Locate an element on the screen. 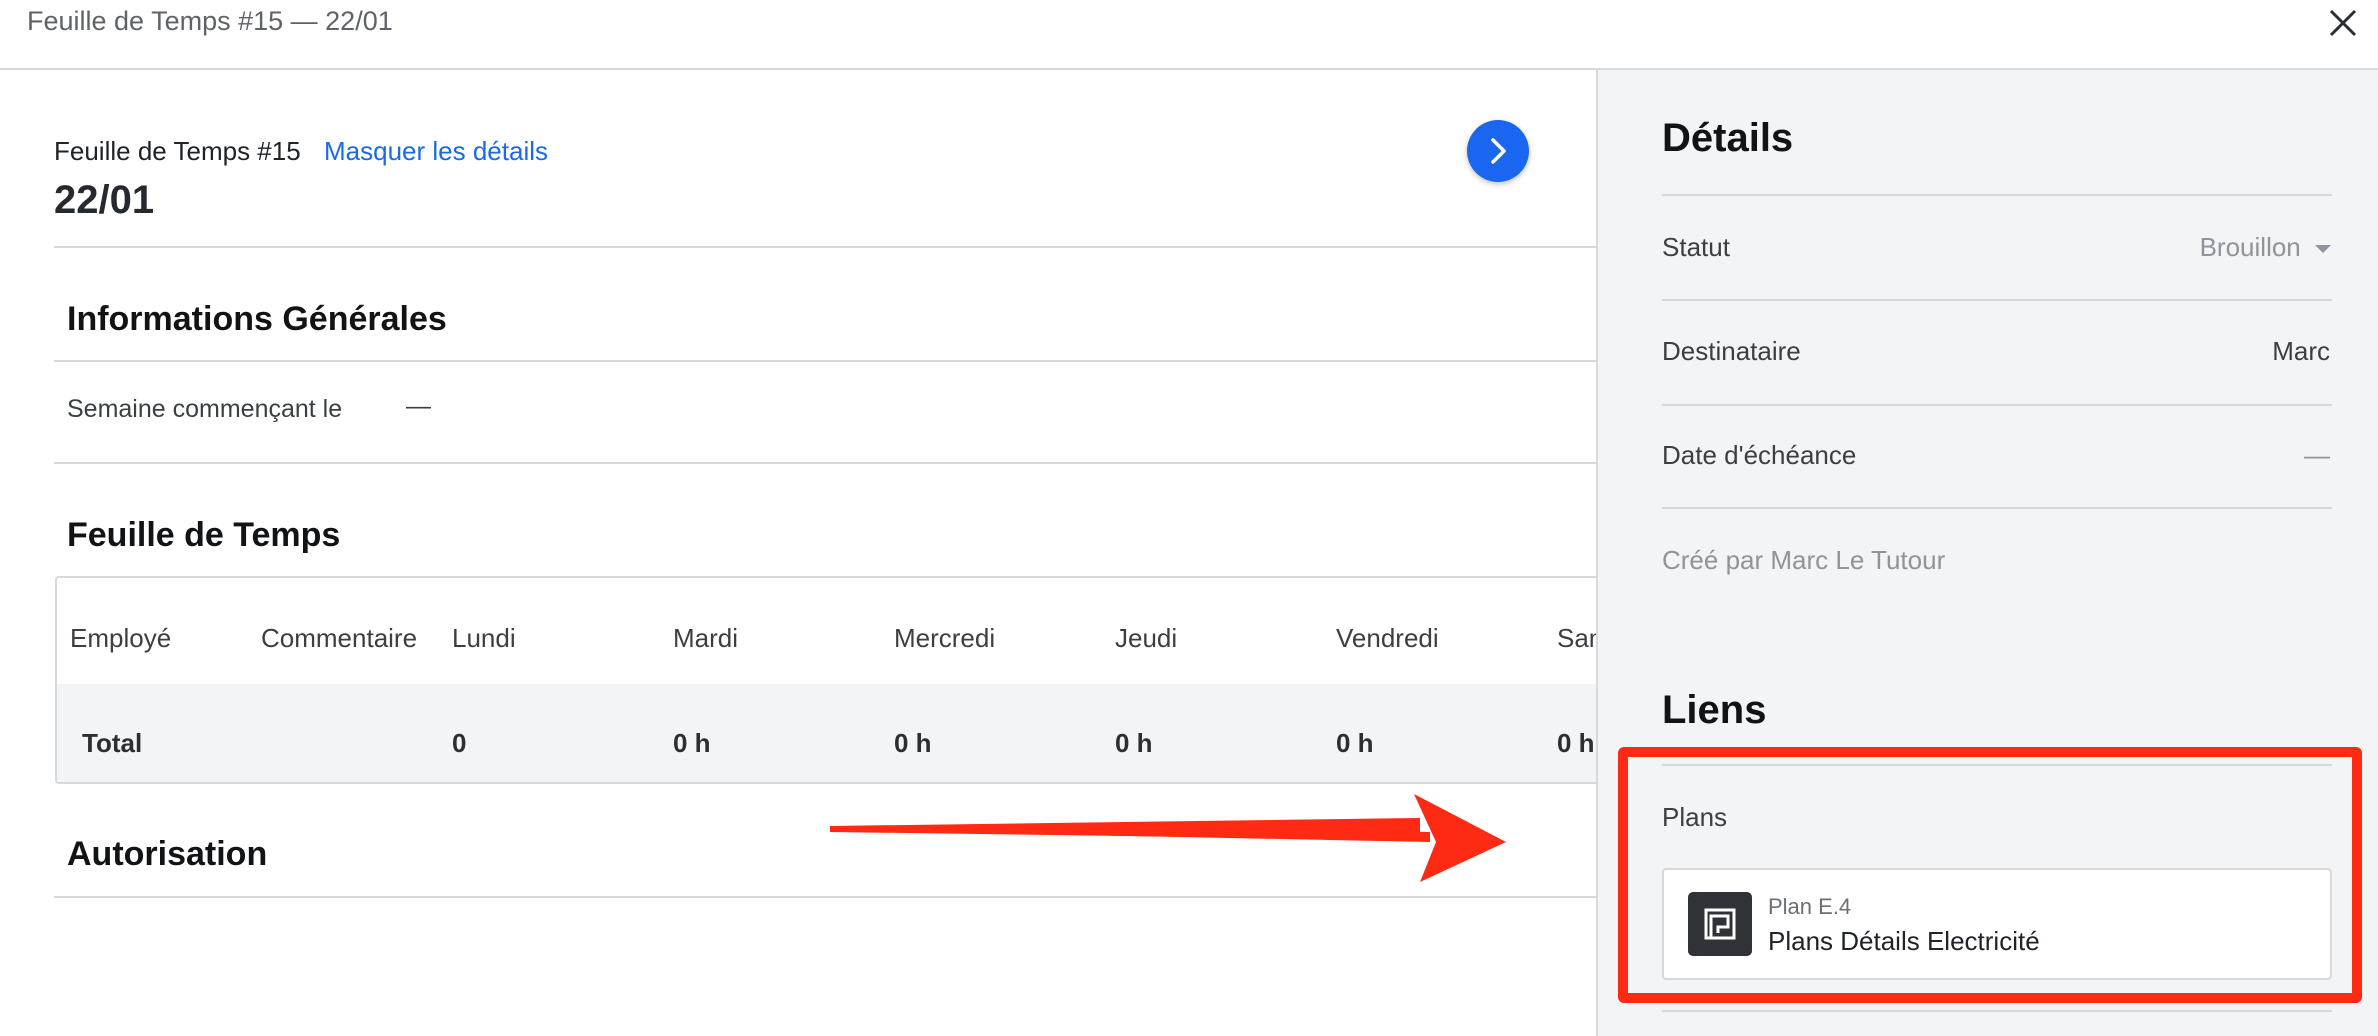 The height and width of the screenshot is (1036, 2378). recipient-value: Marc is located at coordinates (2301, 351).